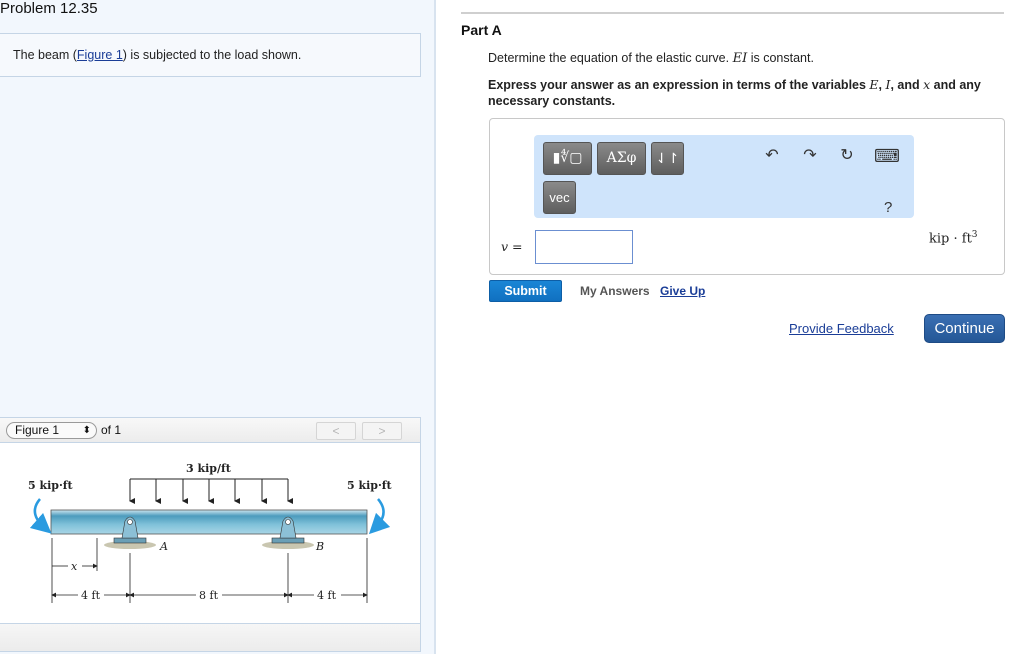  I want to click on dim-right-label: 4 ft, so click(327, 595).